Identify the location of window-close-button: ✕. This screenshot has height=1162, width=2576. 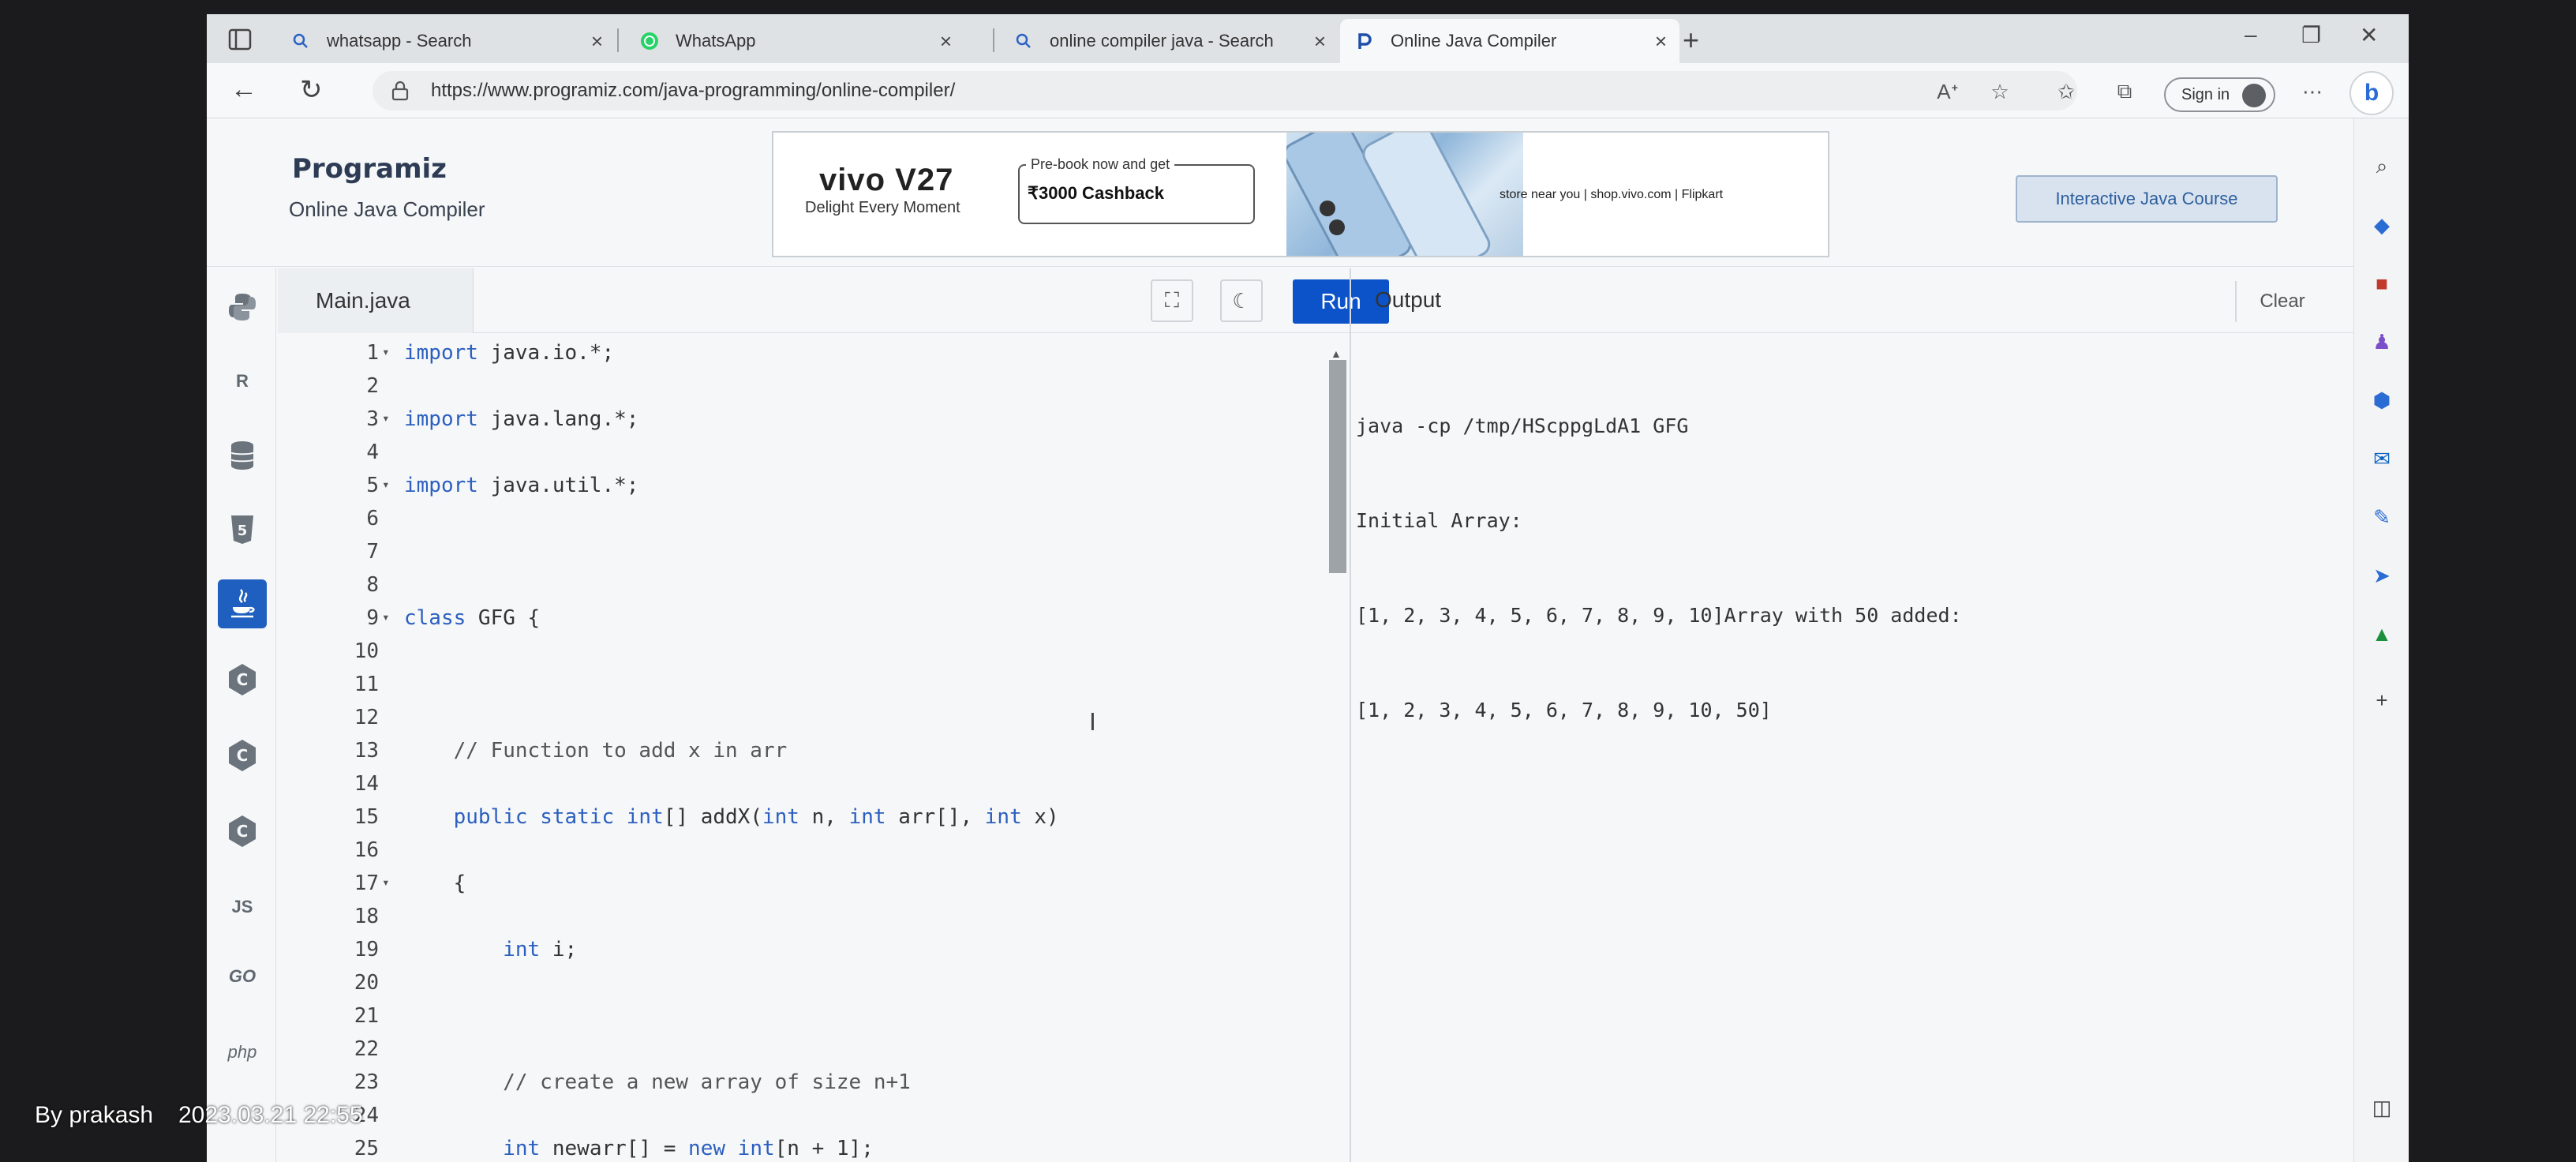
(2369, 35).